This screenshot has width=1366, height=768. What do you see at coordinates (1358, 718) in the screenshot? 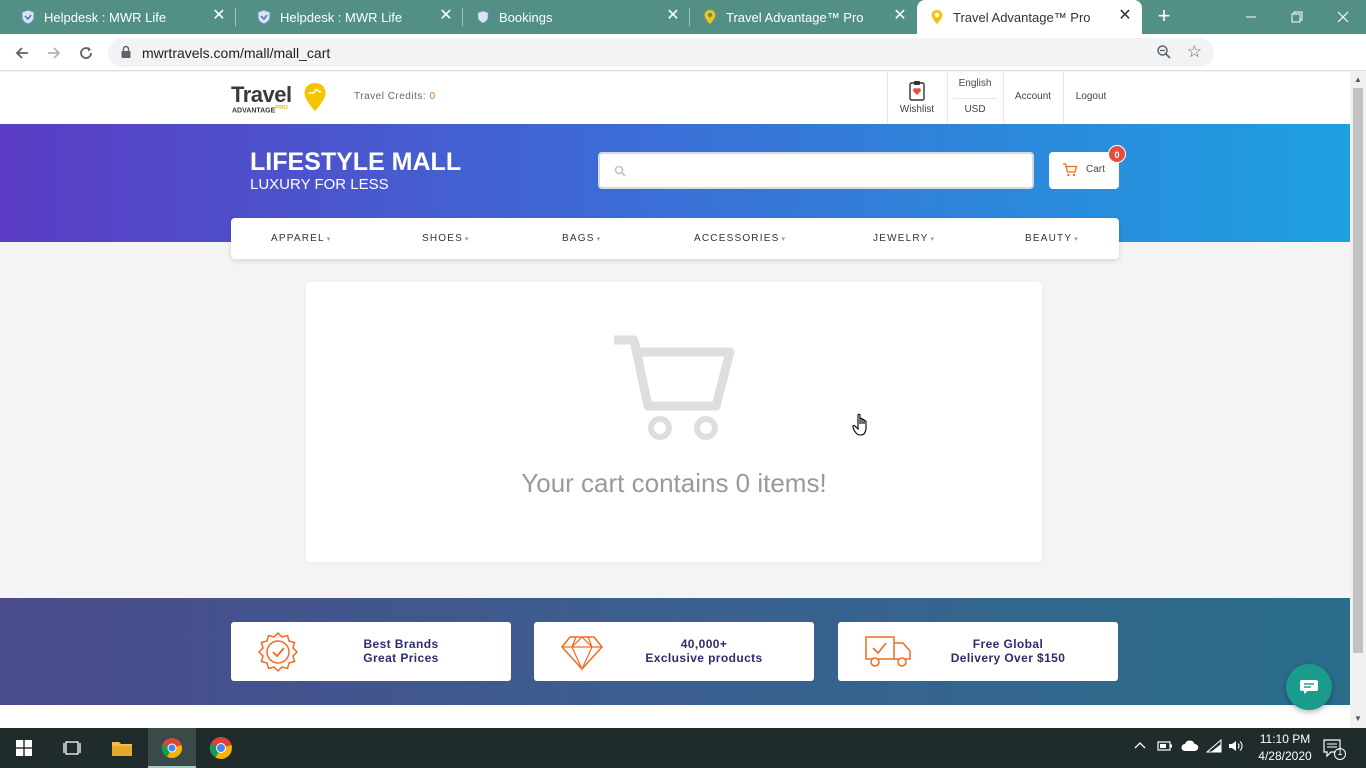
I see `scroll-down-icon: ▼` at bounding box center [1358, 718].